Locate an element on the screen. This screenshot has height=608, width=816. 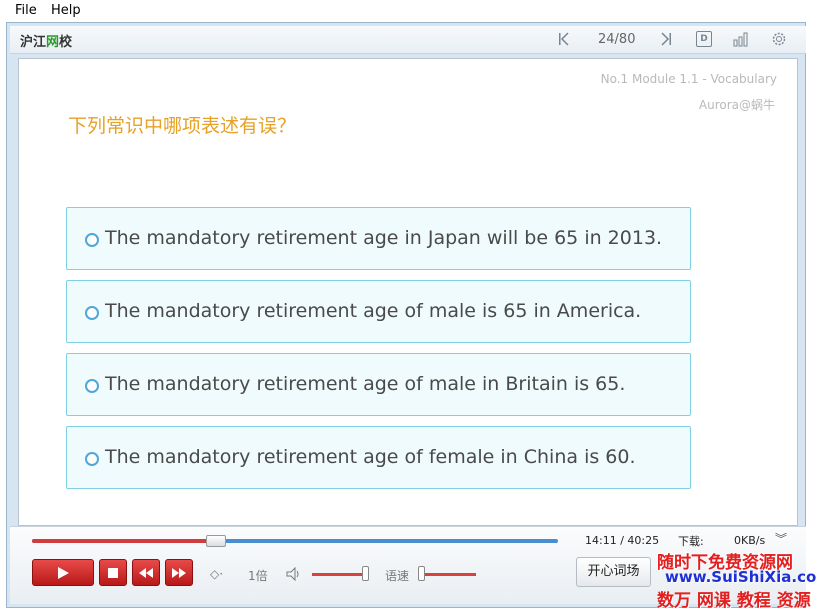
double-chevron-down-icon: ︾ is located at coordinates (781, 538).